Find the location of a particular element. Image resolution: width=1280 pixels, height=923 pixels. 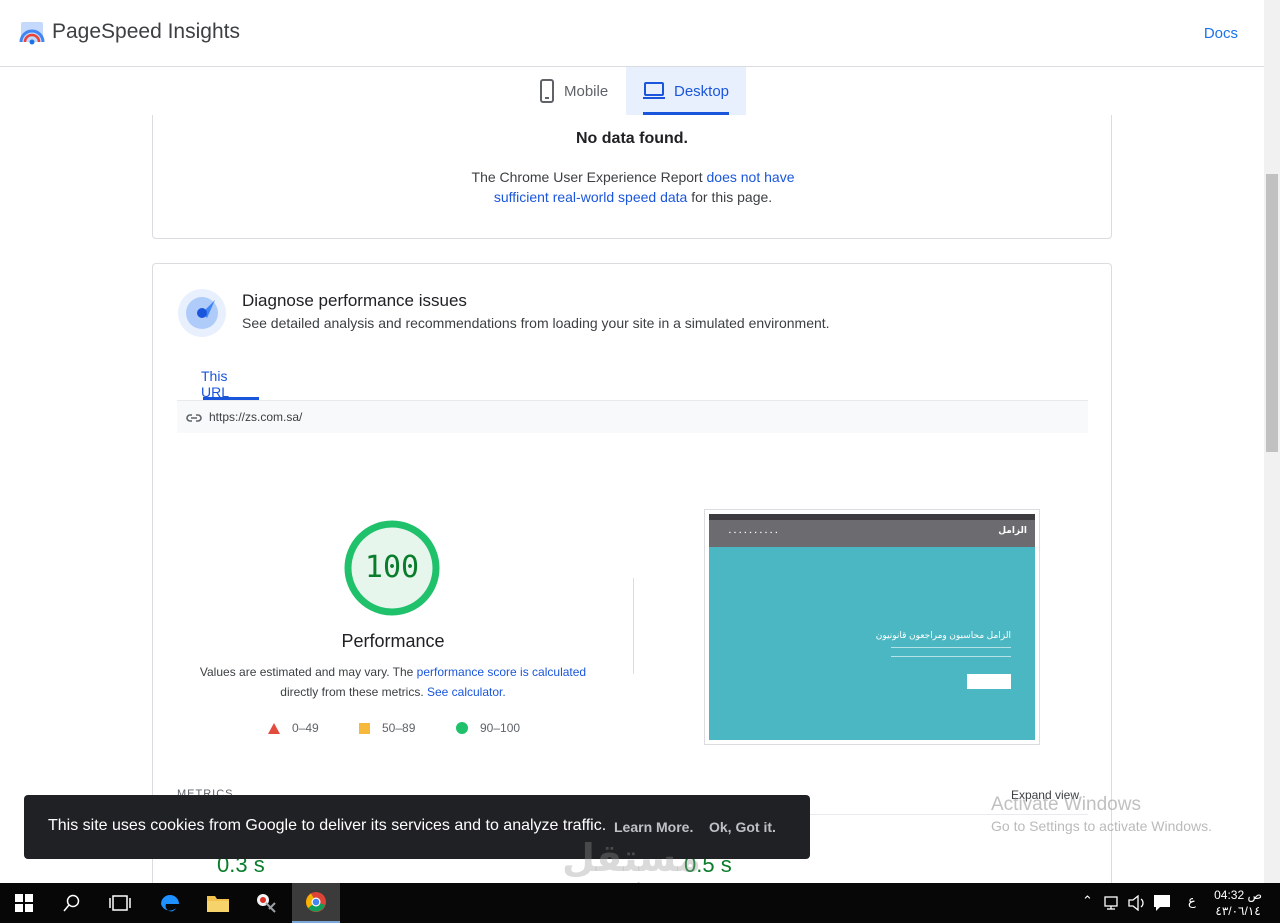

laptop-icon is located at coordinates (654, 90).